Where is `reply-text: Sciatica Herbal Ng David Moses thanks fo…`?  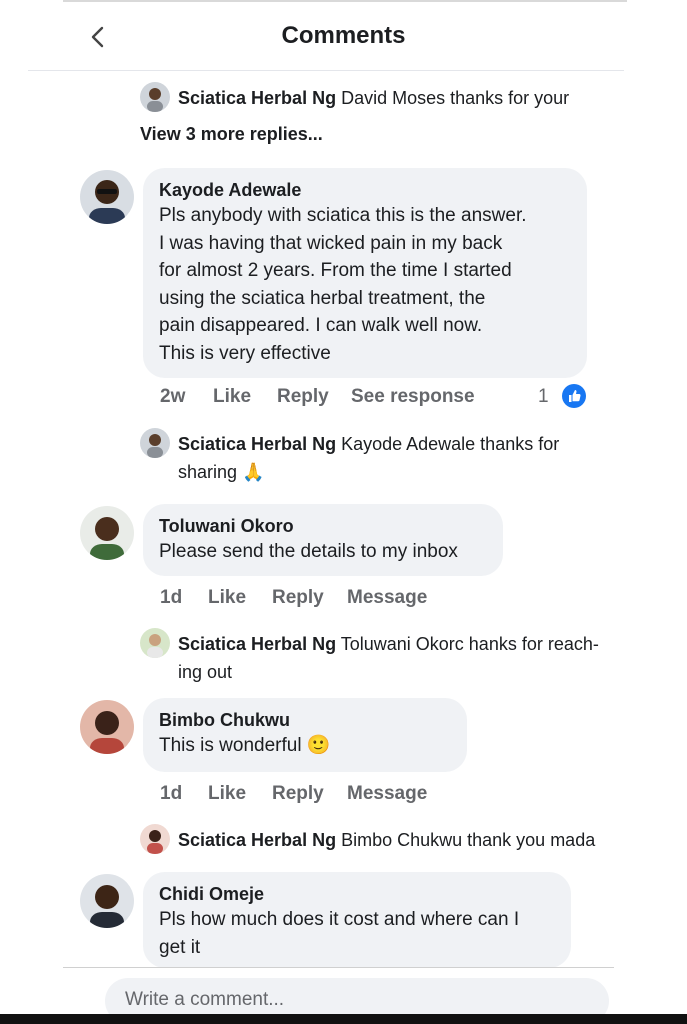 reply-text: Sciatica Herbal Ng David Moses thanks fo… is located at coordinates (373, 98).